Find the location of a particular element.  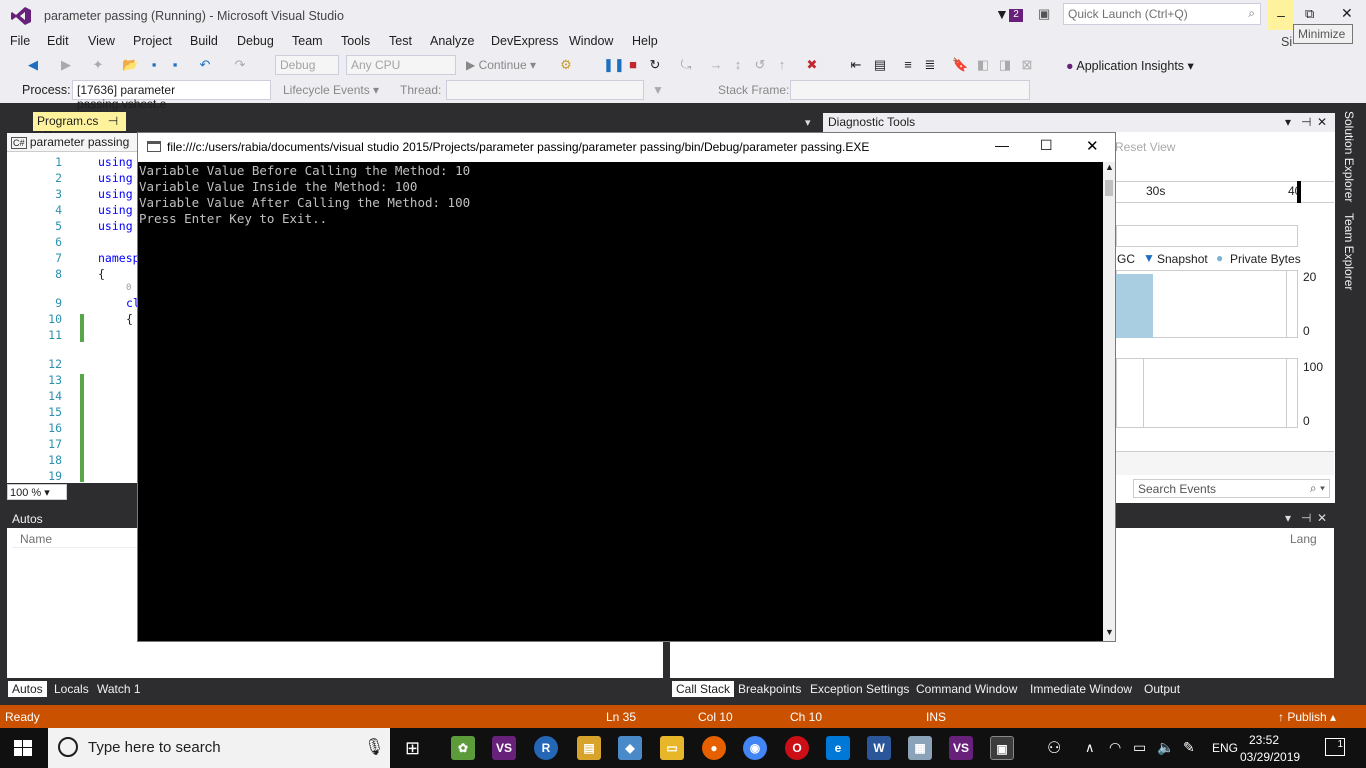

filter-icon: ▼ is located at coordinates (1002, 14).